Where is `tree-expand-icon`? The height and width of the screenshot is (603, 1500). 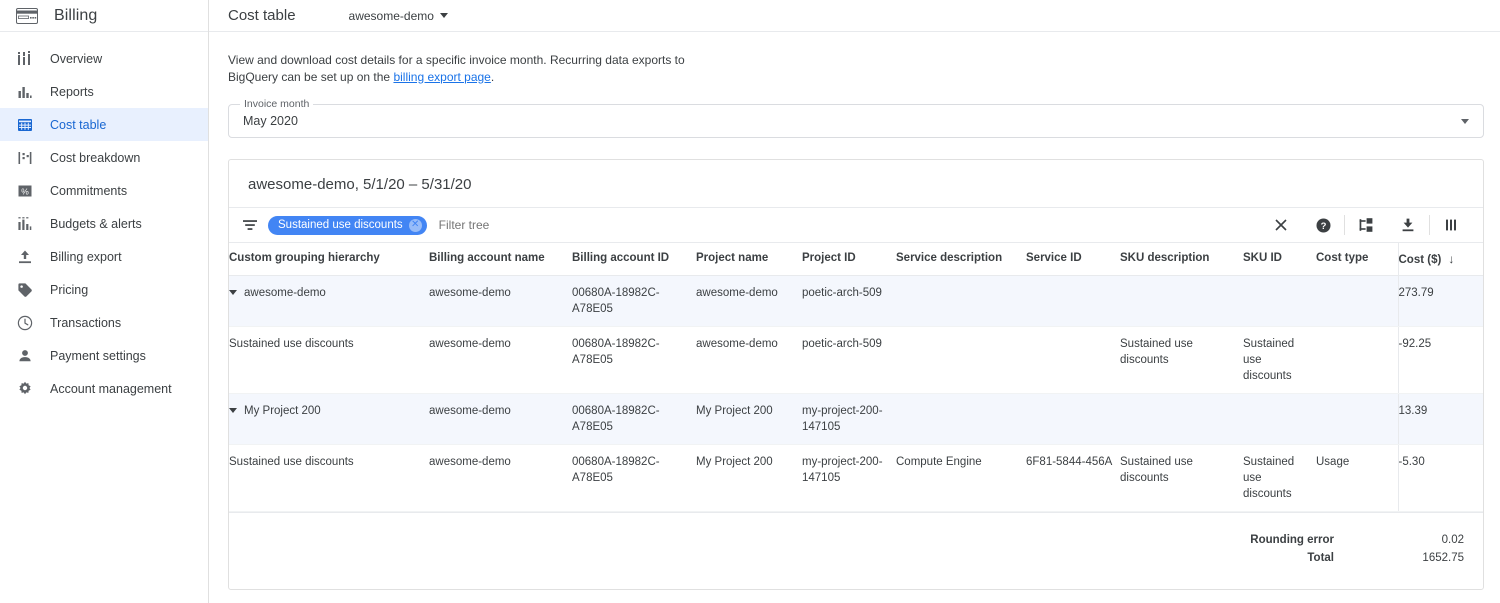
tree-expand-icon is located at coordinates (1366, 225).